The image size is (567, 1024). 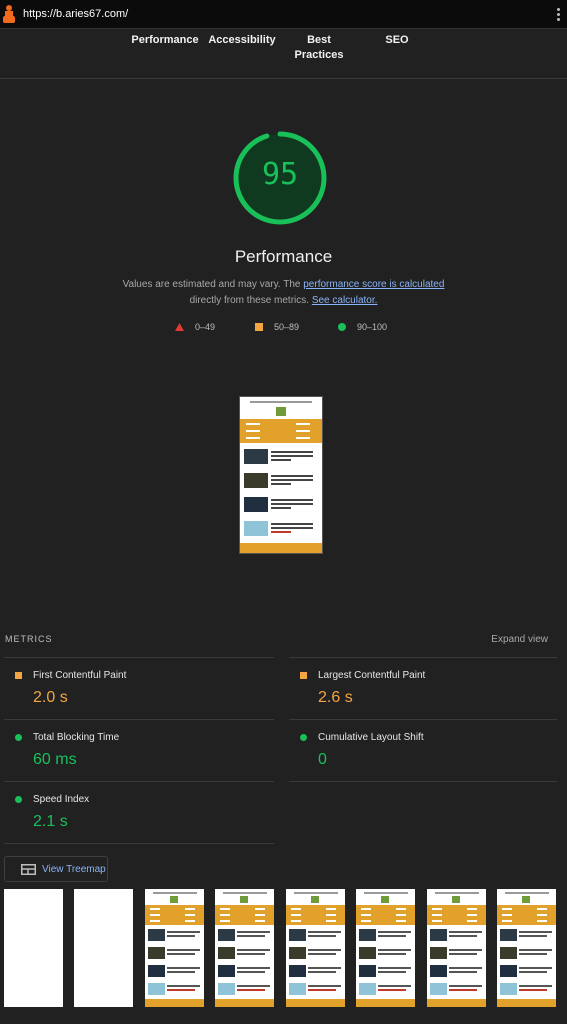 I want to click on description-prefix: Values are estimated and may vary. The, so click(x=213, y=284).